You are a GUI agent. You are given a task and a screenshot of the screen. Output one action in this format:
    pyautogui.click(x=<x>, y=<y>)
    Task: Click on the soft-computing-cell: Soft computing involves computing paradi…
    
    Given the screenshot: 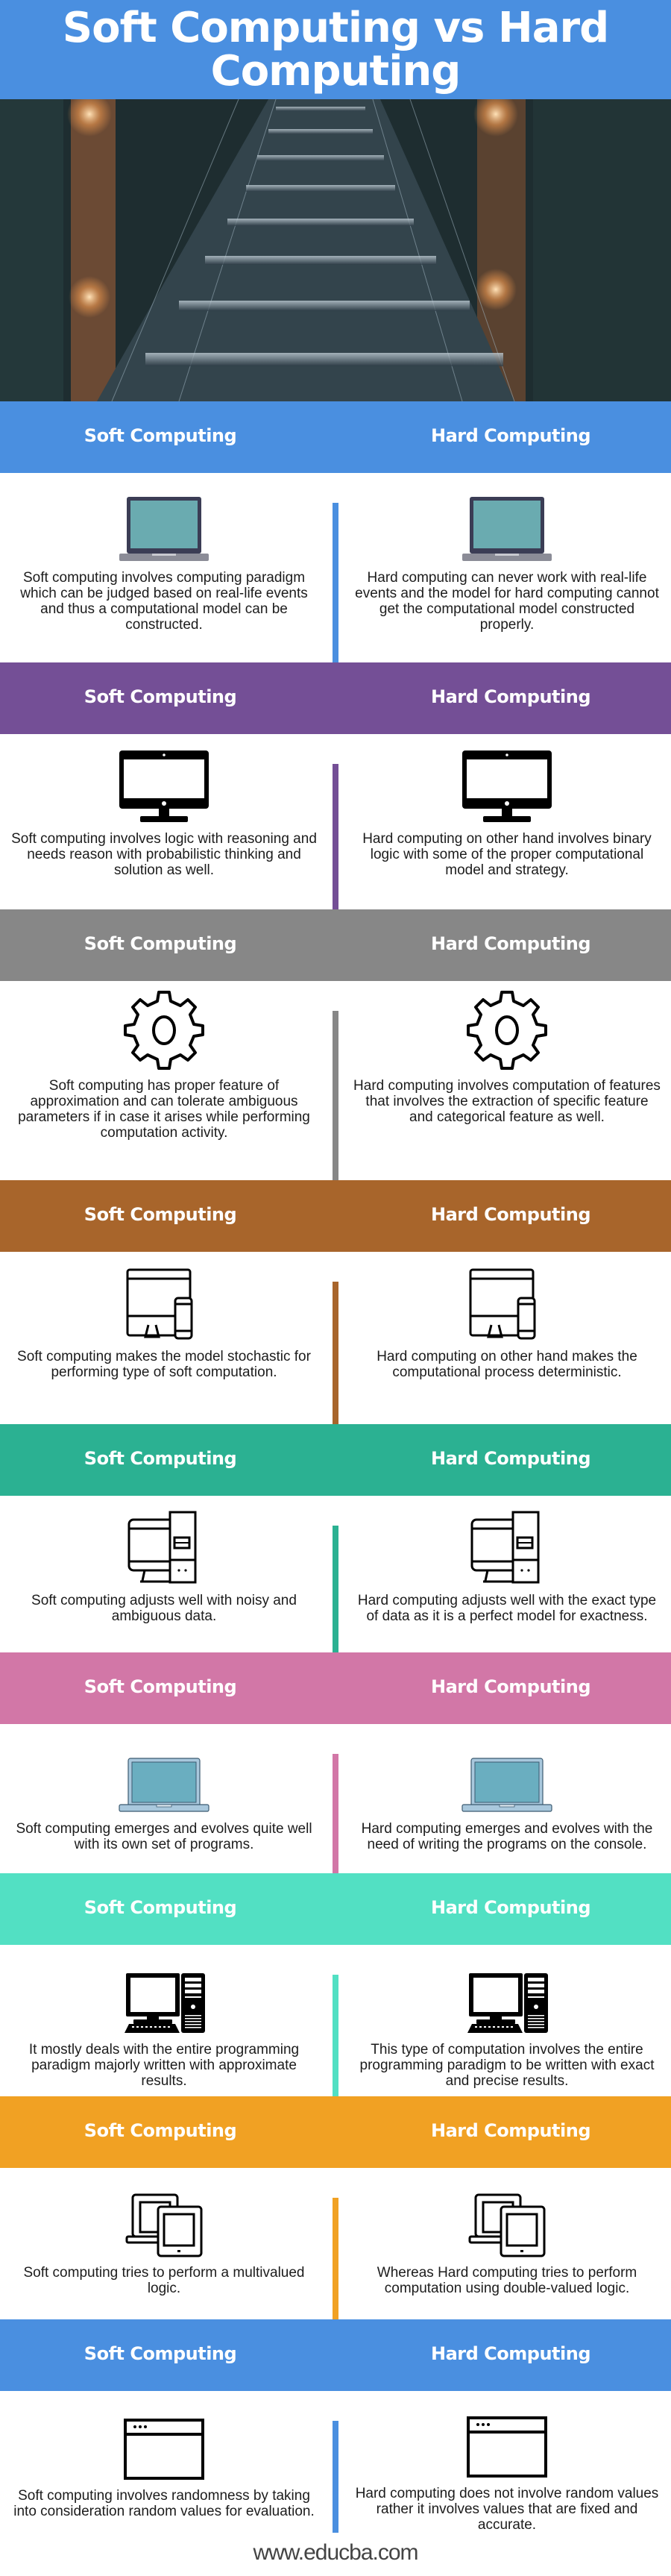 What is the action you would take?
    pyautogui.click(x=168, y=567)
    